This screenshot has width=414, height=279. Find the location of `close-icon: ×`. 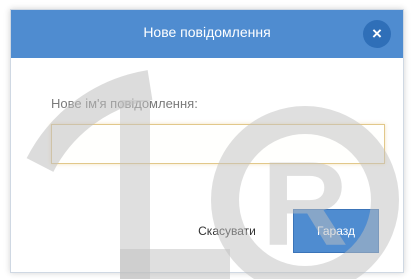

close-icon: × is located at coordinates (377, 33).